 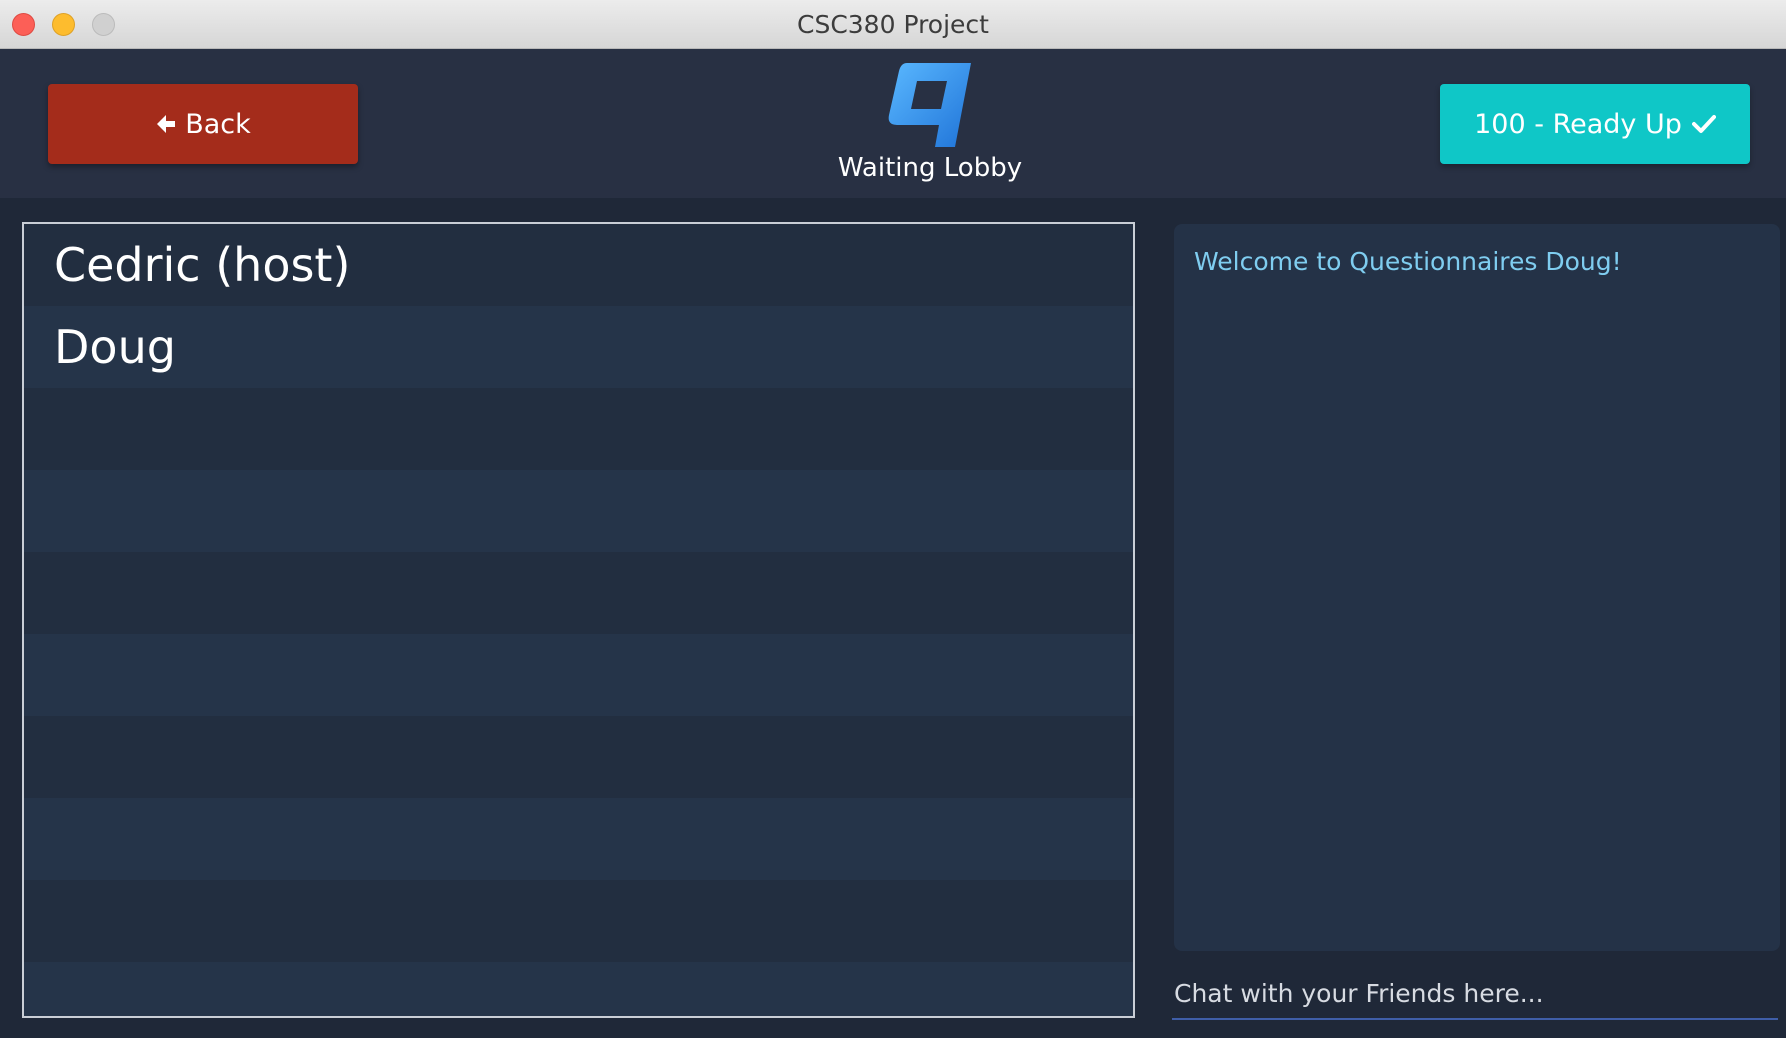 I want to click on title-bar: CSC380 Project, so click(x=893, y=24).